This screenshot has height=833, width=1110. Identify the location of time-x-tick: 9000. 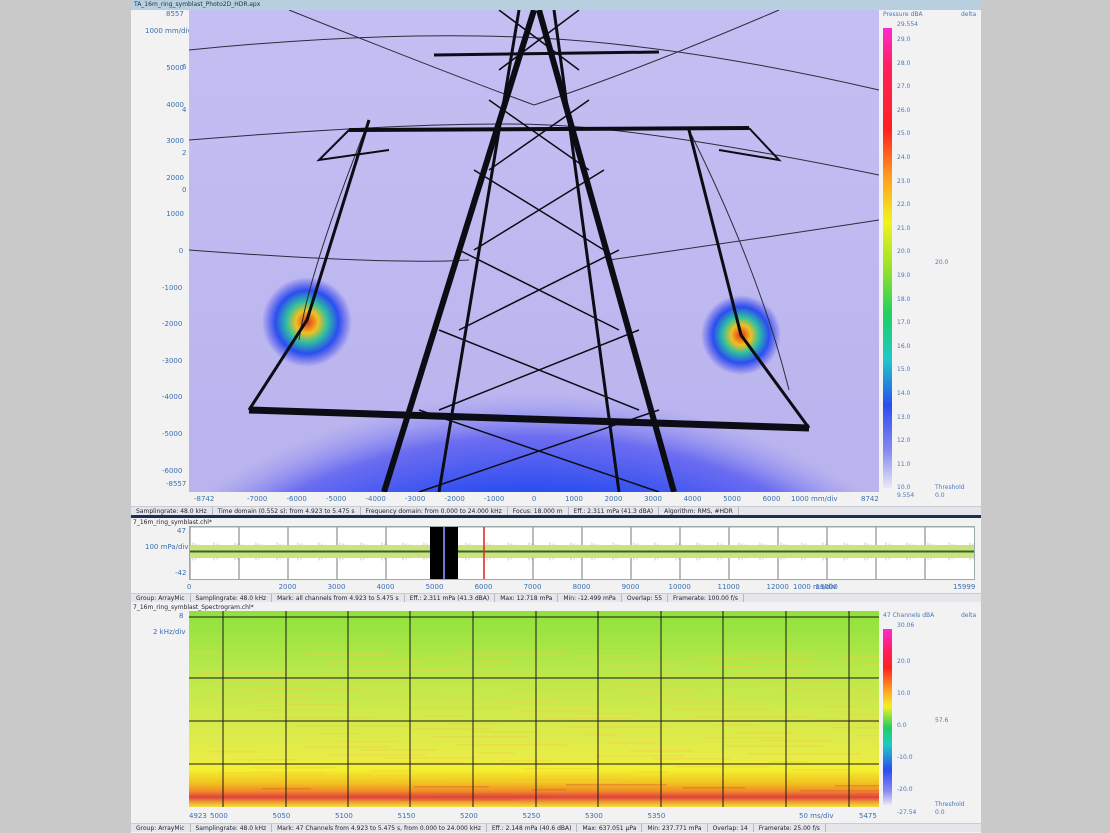
(630, 587).